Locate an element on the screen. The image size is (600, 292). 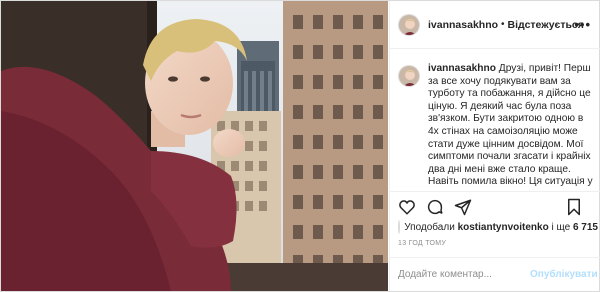
following-button: Відстежується is located at coordinates (546, 25).